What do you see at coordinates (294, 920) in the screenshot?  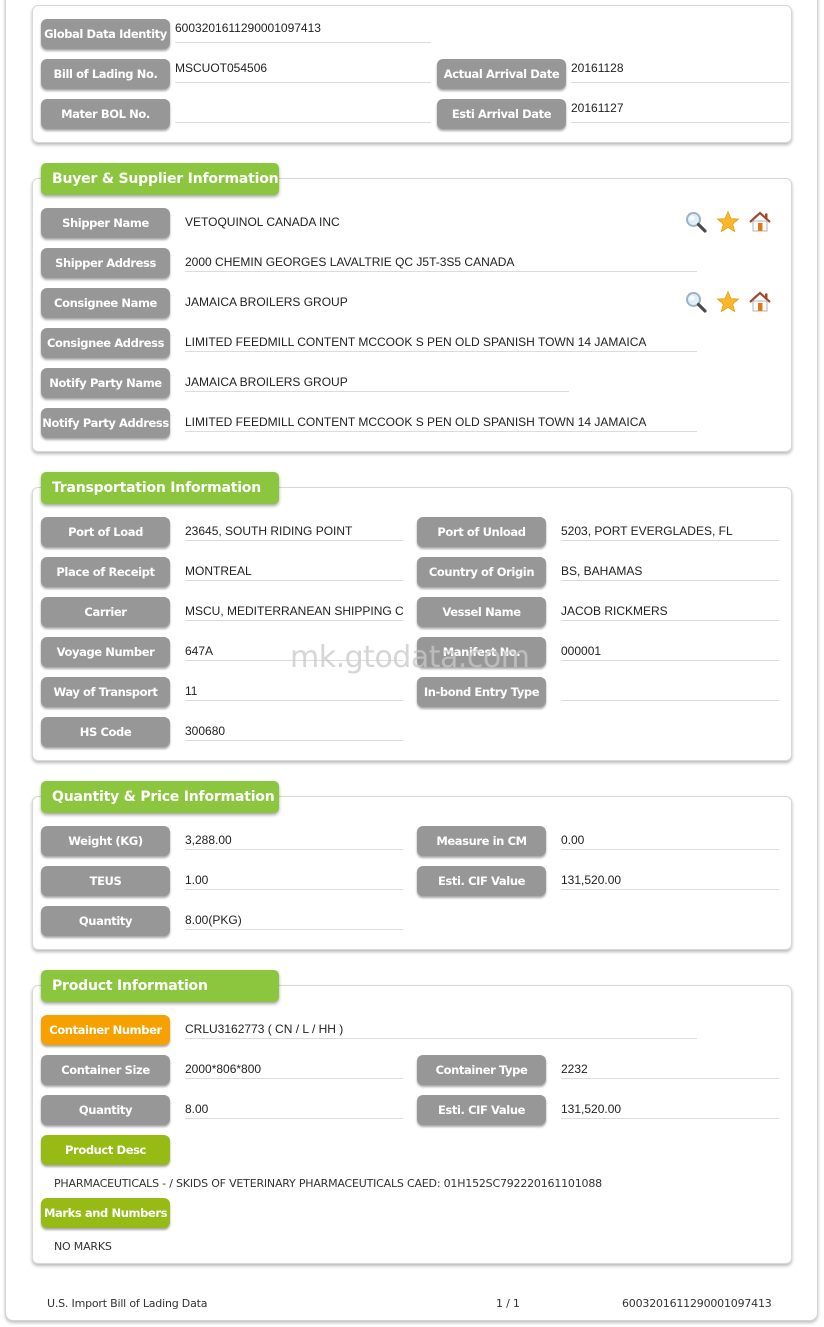 I see `quantity-value: 8.00(PKG)` at bounding box center [294, 920].